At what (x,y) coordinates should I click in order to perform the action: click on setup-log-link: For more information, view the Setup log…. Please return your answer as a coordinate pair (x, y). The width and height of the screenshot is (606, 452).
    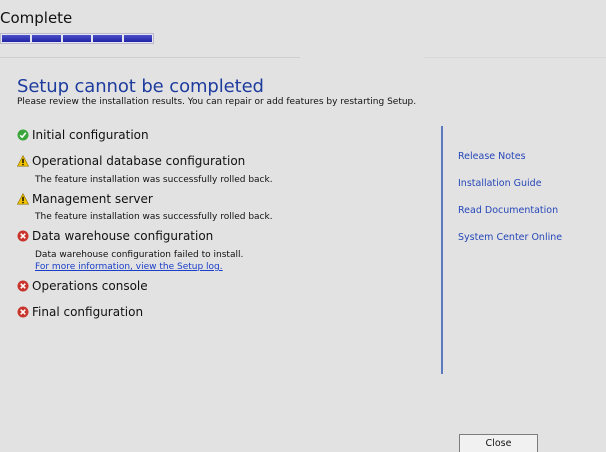
    Looking at the image, I should click on (129, 267).